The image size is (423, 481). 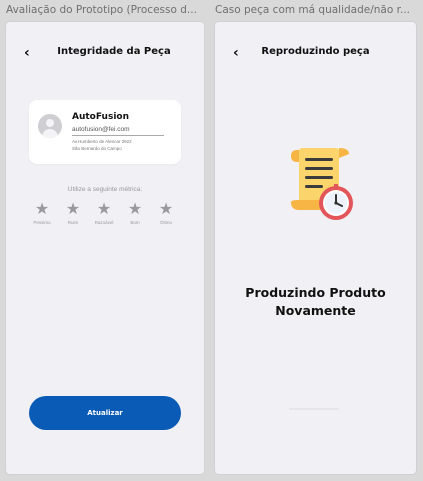 I want to click on address-line-1: Av.Humberto de Alencar 3922, so click(x=102, y=141).